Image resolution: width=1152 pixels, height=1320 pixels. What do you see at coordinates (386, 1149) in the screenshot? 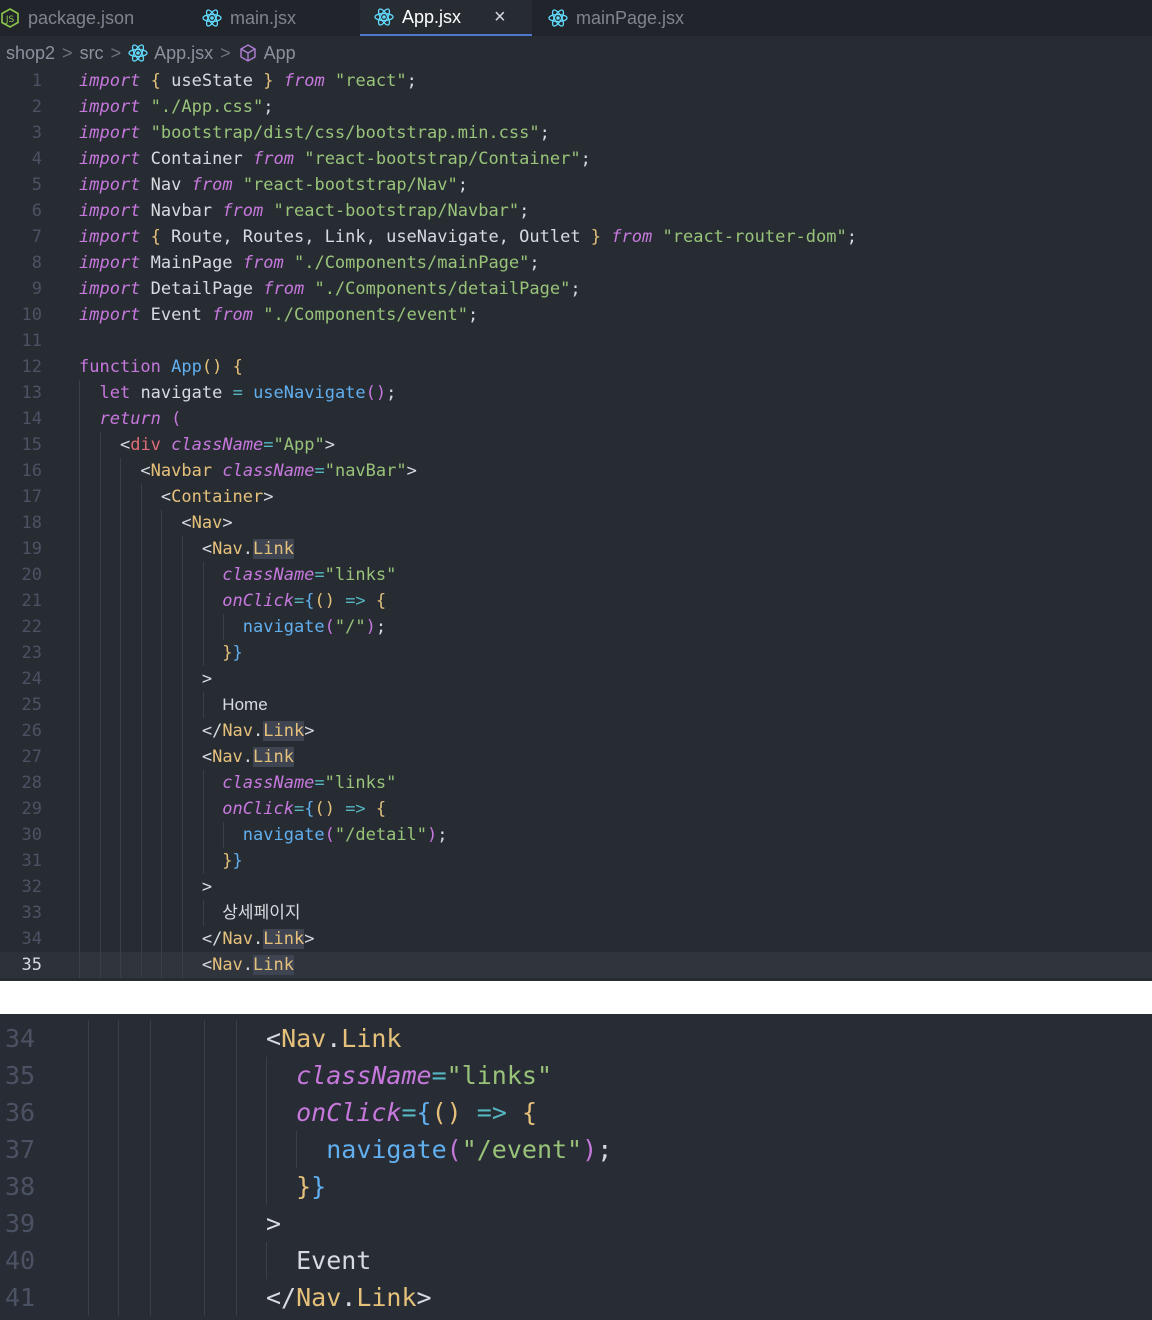
I see `code-token: navigate` at bounding box center [386, 1149].